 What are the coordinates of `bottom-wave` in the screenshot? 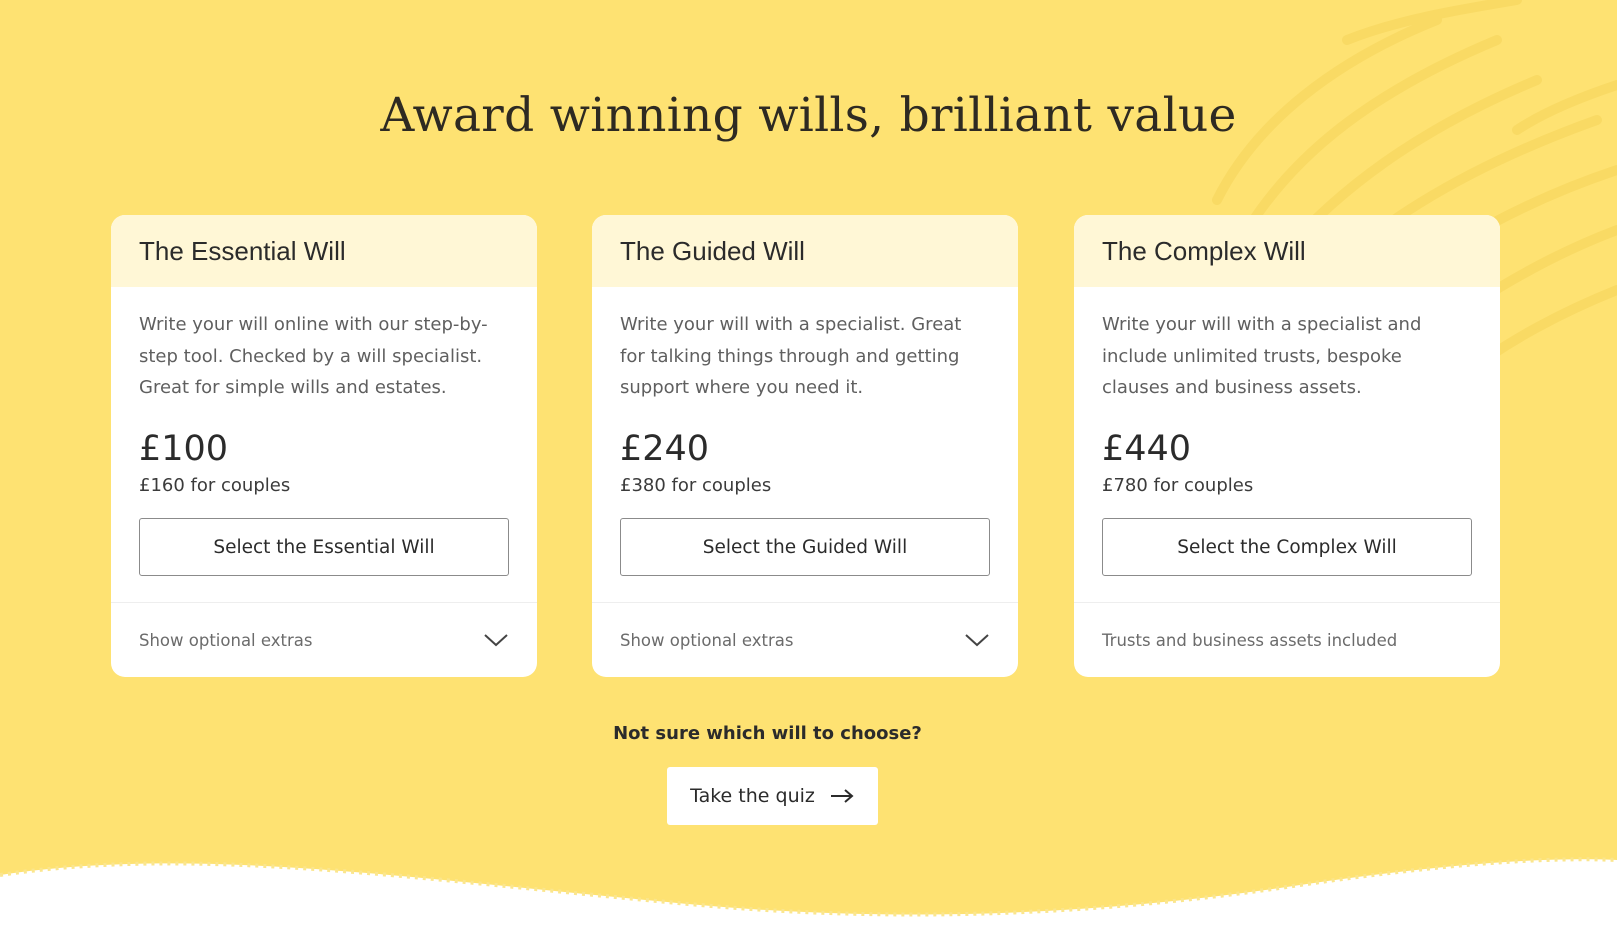 It's located at (808, 901).